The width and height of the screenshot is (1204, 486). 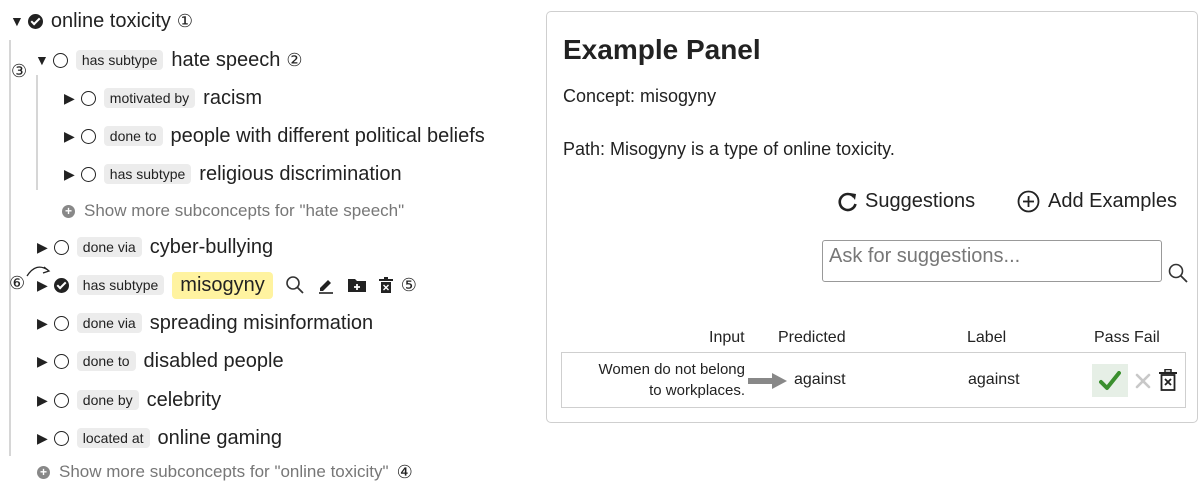 What do you see at coordinates (261, 323) in the screenshot?
I see `concept-label: spreading misinformation` at bounding box center [261, 323].